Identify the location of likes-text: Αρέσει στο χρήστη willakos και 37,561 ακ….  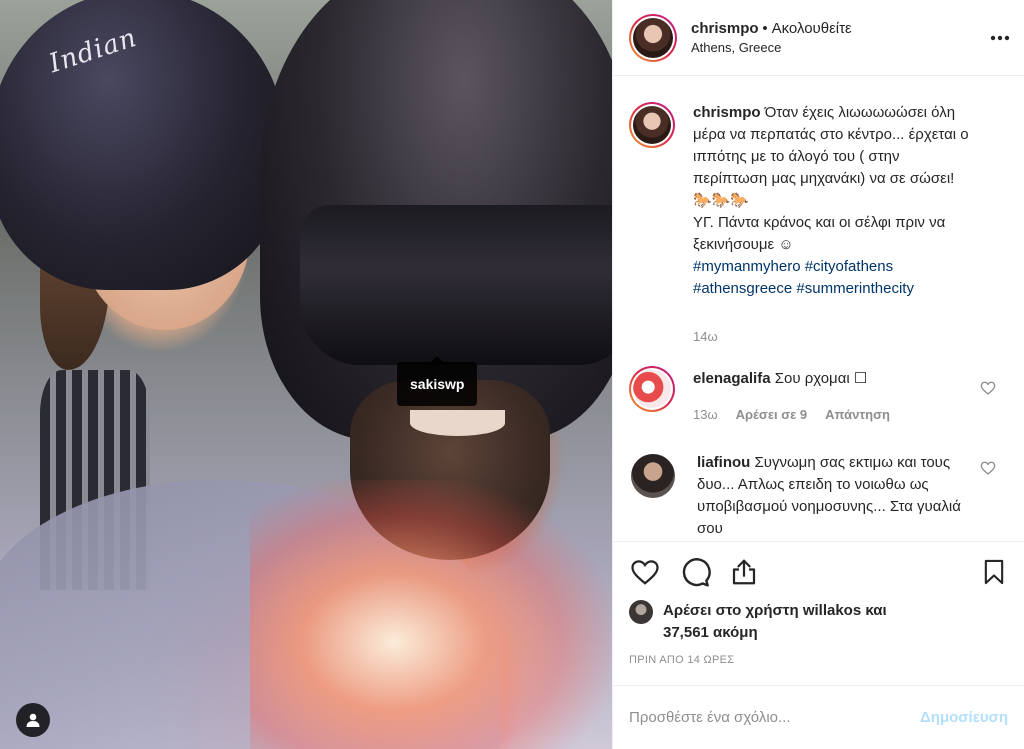
(775, 622).